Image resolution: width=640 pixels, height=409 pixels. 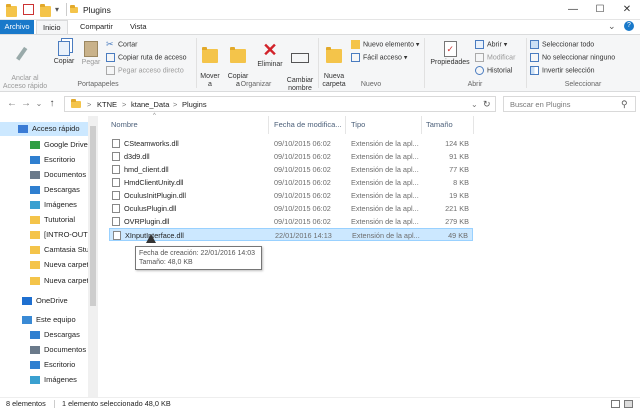 I want to click on nav-scrollbar-thumb, so click(x=93, y=216).